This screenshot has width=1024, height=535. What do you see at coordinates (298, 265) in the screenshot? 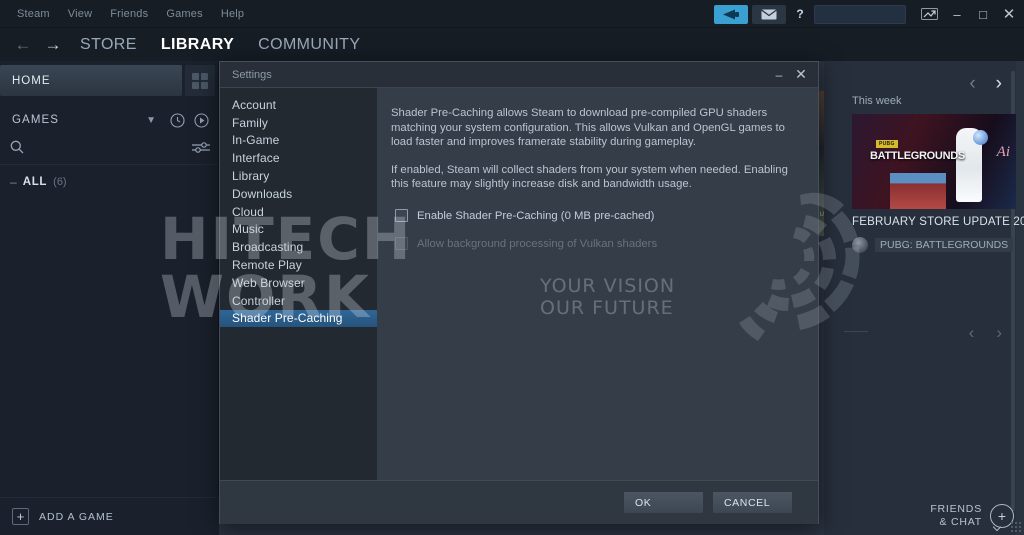
I see `settings-nav-remote-play: Remote Play` at bounding box center [298, 265].